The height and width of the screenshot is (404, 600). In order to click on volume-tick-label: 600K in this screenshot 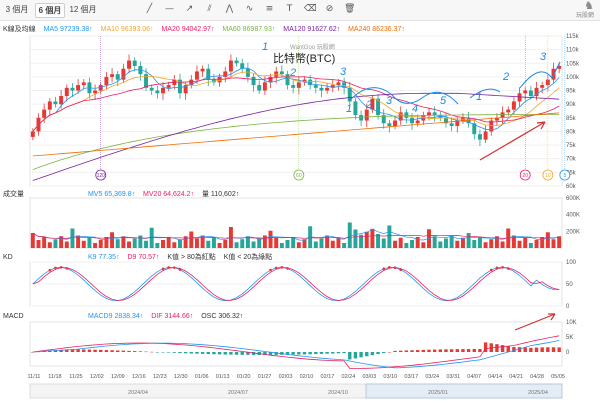, I will do `click(573, 199)`.